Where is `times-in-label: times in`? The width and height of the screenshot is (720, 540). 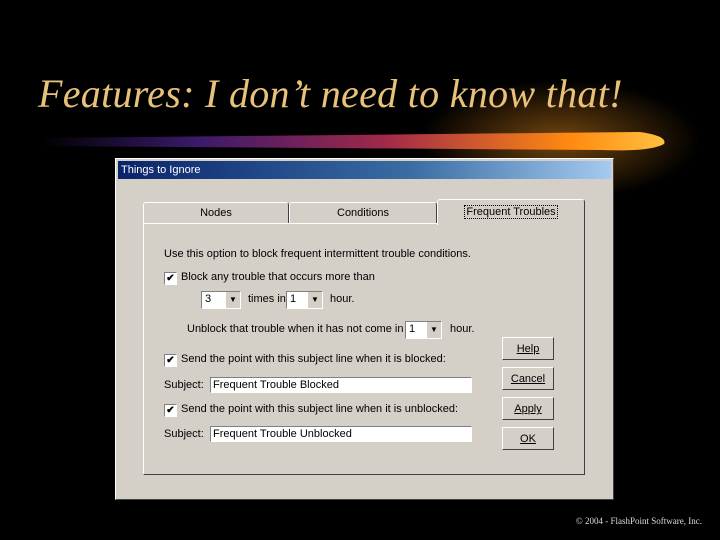 times-in-label: times in is located at coordinates (267, 299).